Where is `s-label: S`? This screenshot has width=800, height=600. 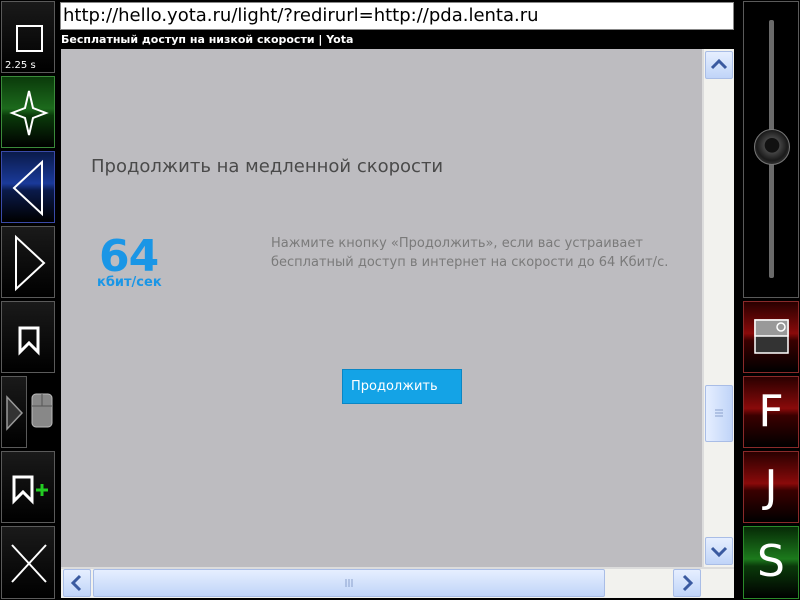
s-label: S is located at coordinates (771, 561).